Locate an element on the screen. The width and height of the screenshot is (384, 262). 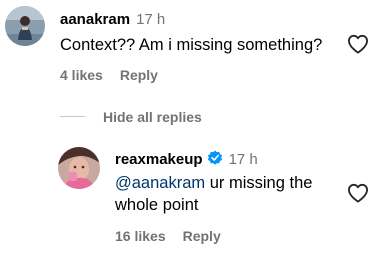
comment2-time: 17 h is located at coordinates (243, 159).